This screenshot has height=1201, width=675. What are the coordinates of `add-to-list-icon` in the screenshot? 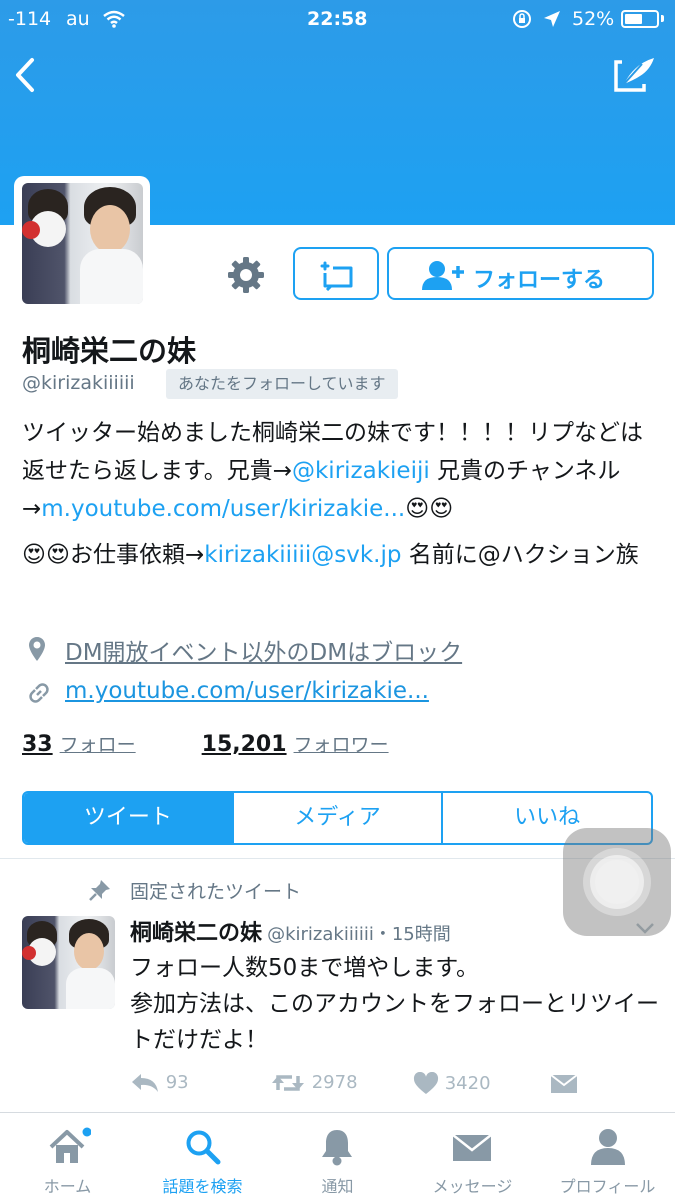 It's located at (336, 276).